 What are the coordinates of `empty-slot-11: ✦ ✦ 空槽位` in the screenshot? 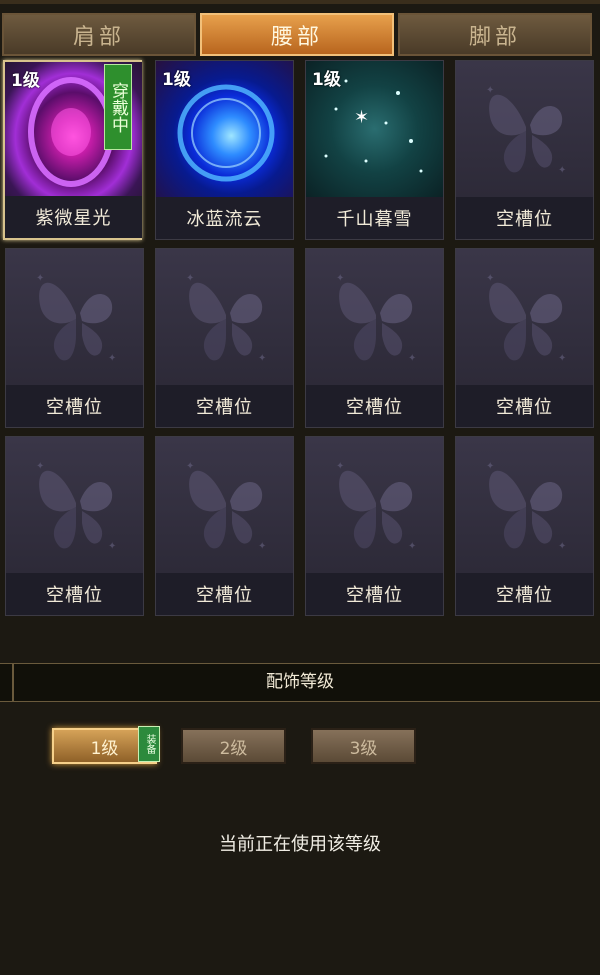 It's located at (374, 526).